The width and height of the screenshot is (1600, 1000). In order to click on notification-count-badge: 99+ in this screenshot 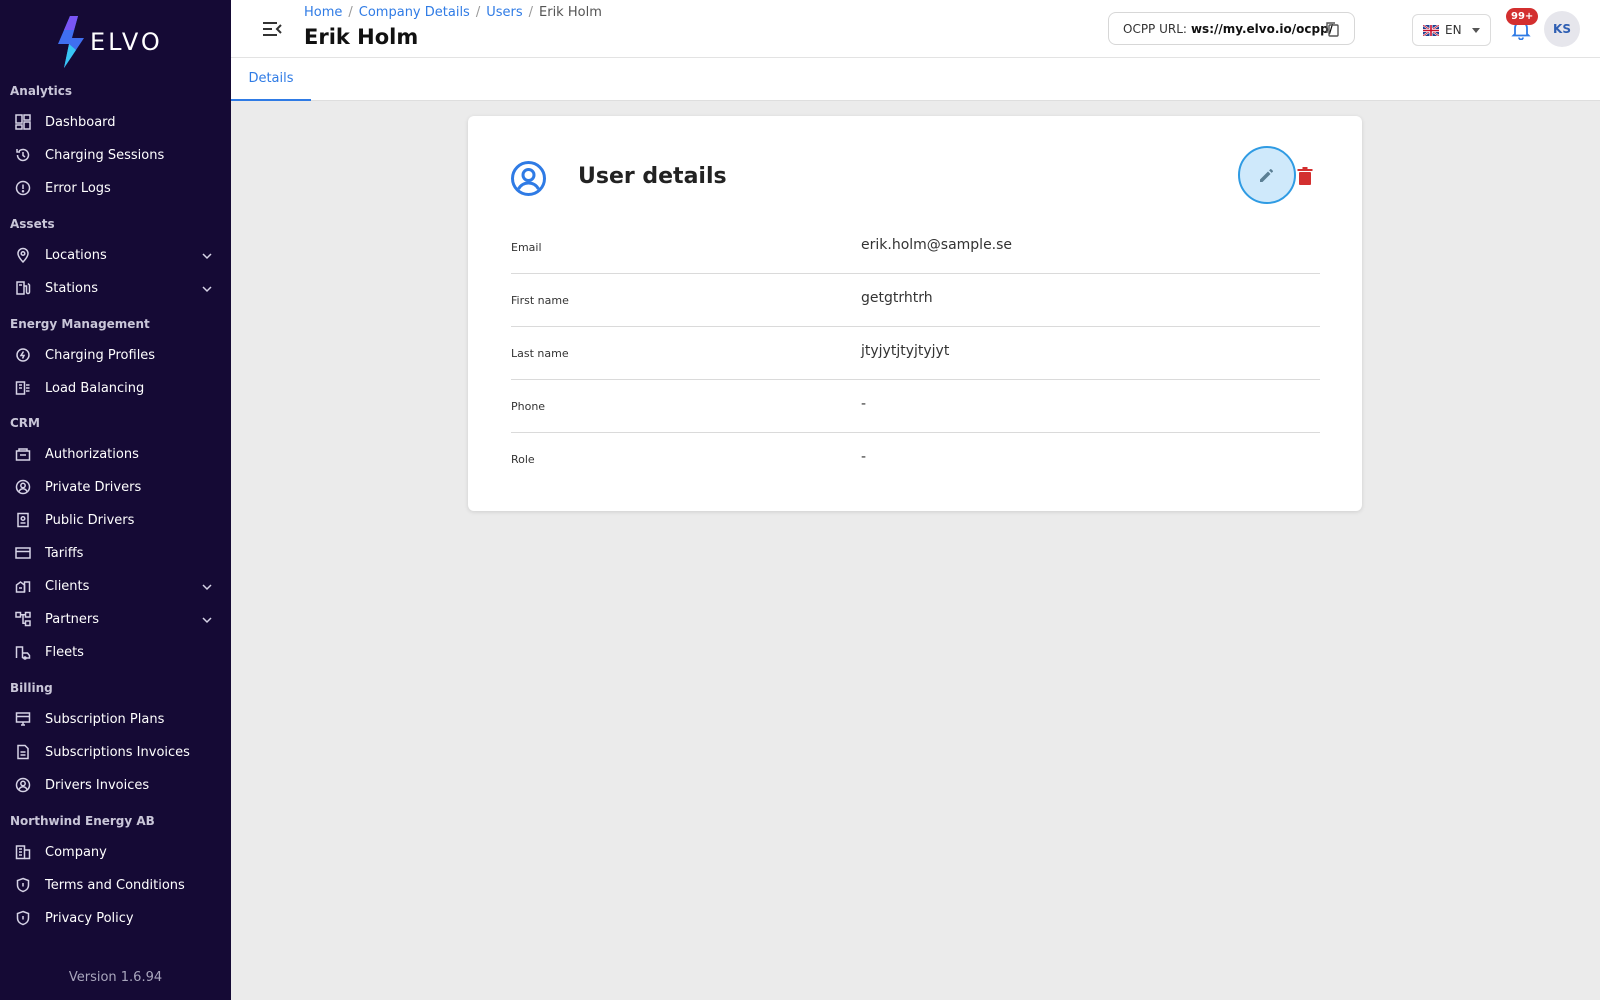, I will do `click(1522, 16)`.